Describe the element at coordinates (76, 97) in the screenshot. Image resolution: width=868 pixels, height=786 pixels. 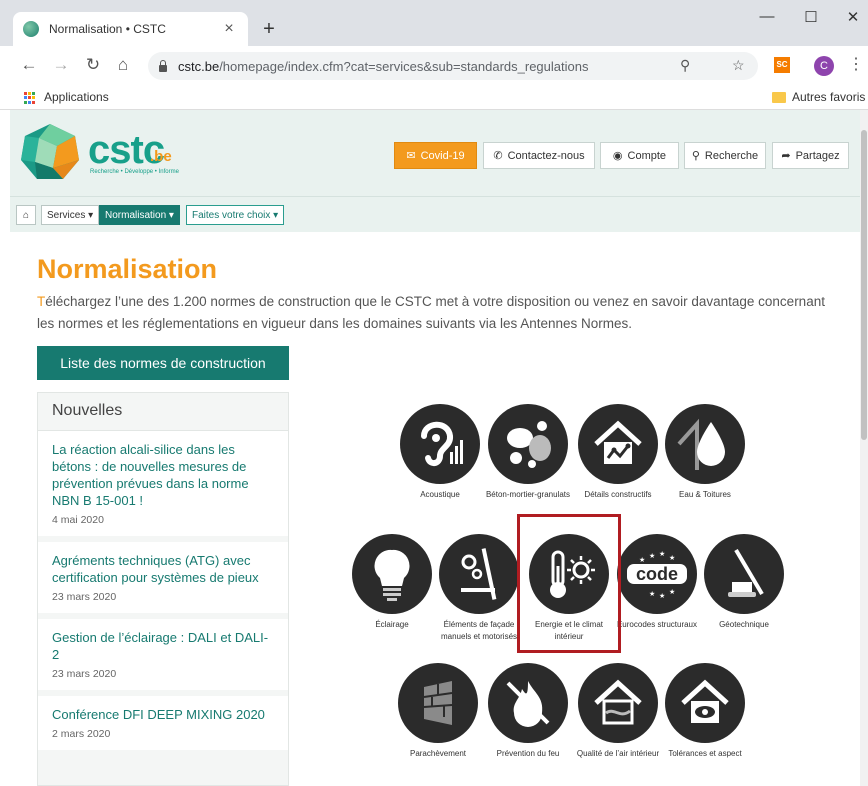
I see `bookmark-applications: Applications` at that location.